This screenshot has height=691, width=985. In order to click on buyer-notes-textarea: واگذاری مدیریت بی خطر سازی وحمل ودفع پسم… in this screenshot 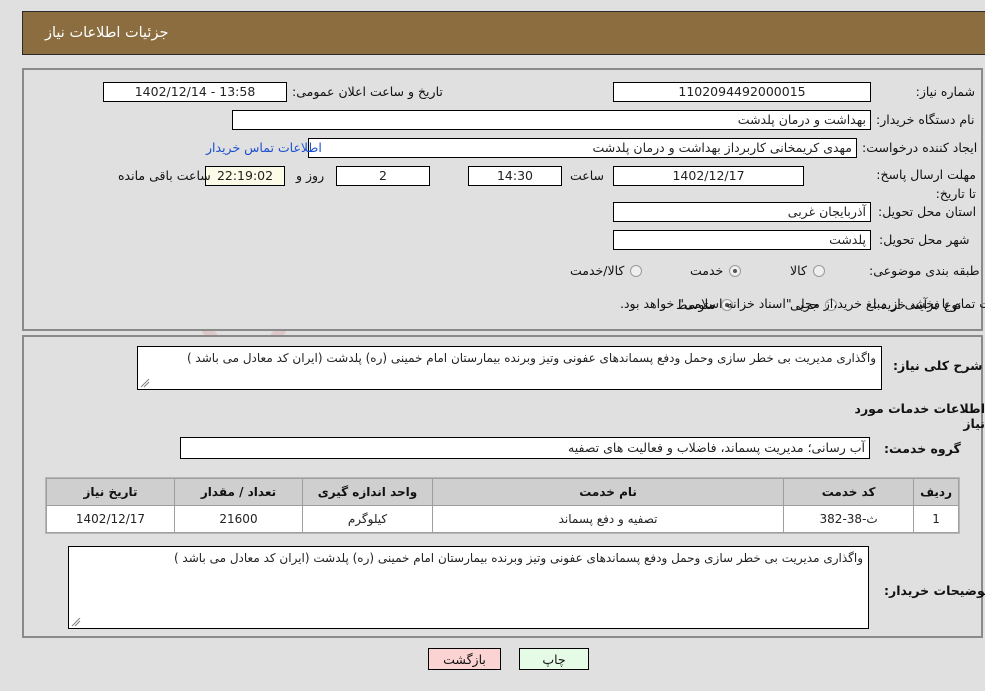, I will do `click(468, 587)`.